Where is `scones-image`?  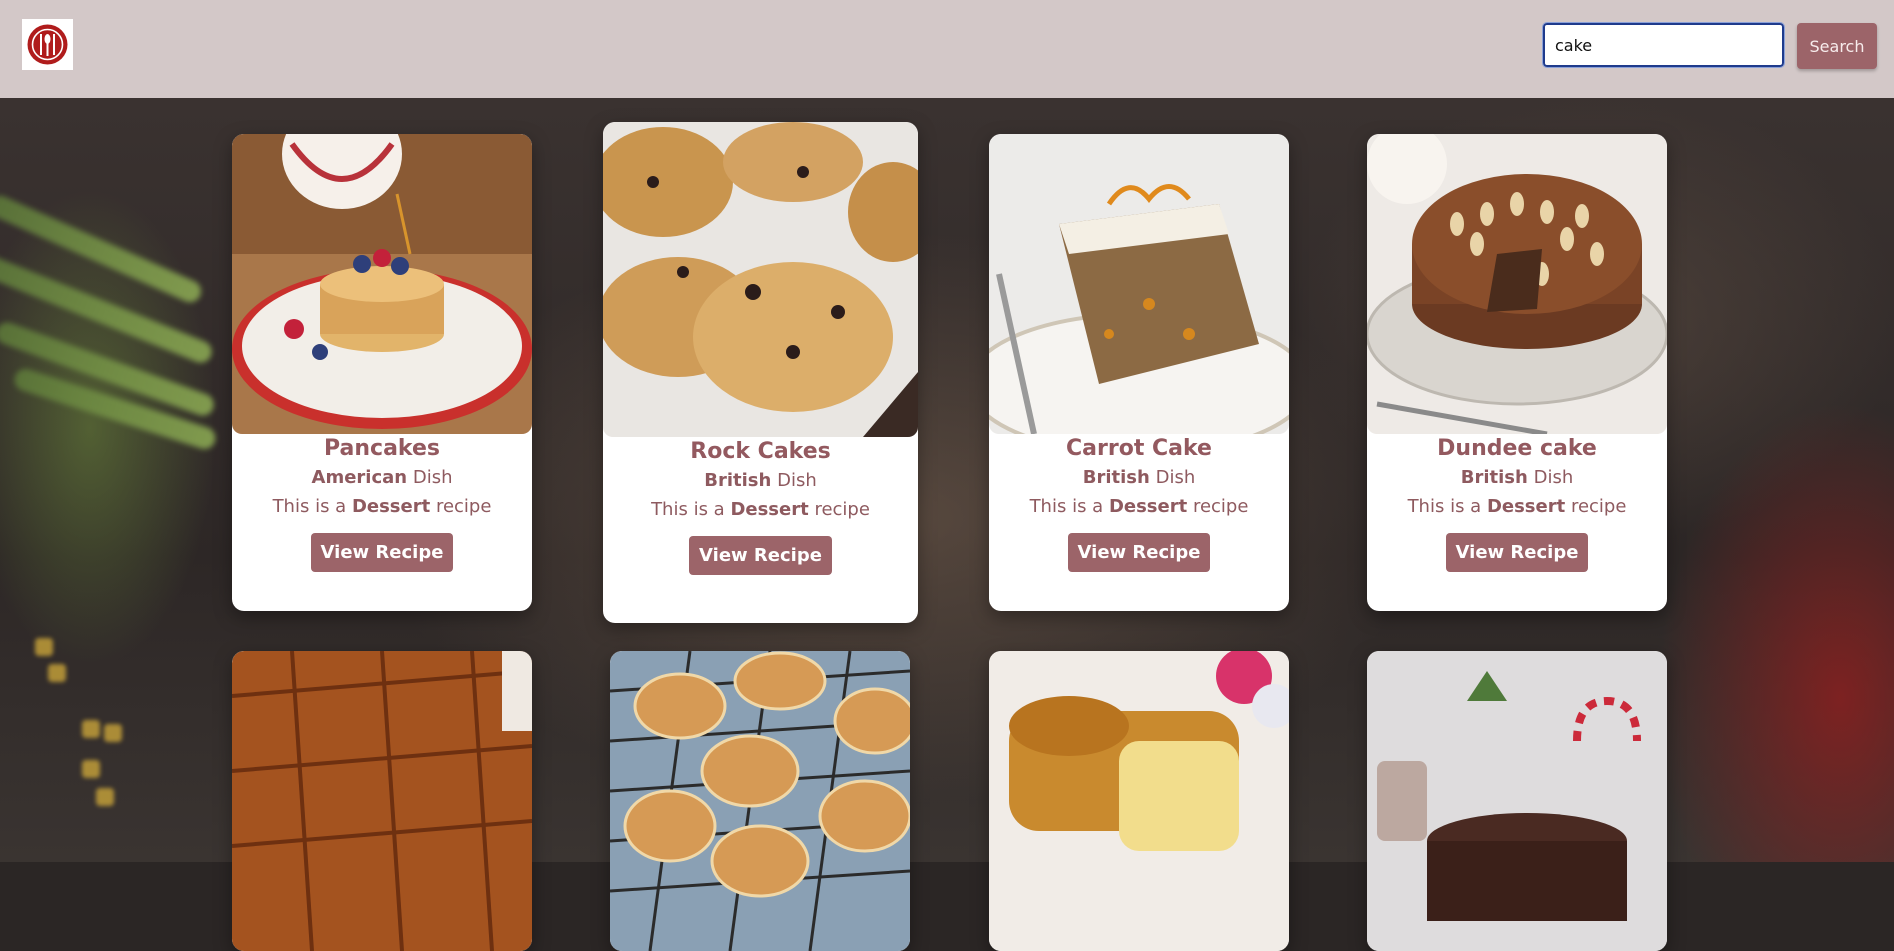 scones-image is located at coordinates (760, 801).